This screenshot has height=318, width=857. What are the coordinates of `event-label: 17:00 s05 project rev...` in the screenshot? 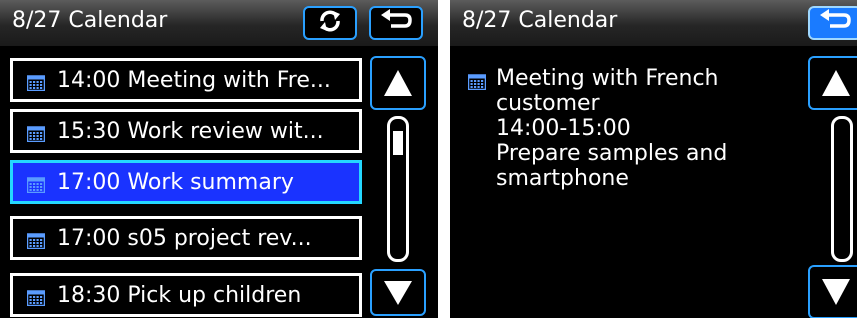 It's located at (184, 238).